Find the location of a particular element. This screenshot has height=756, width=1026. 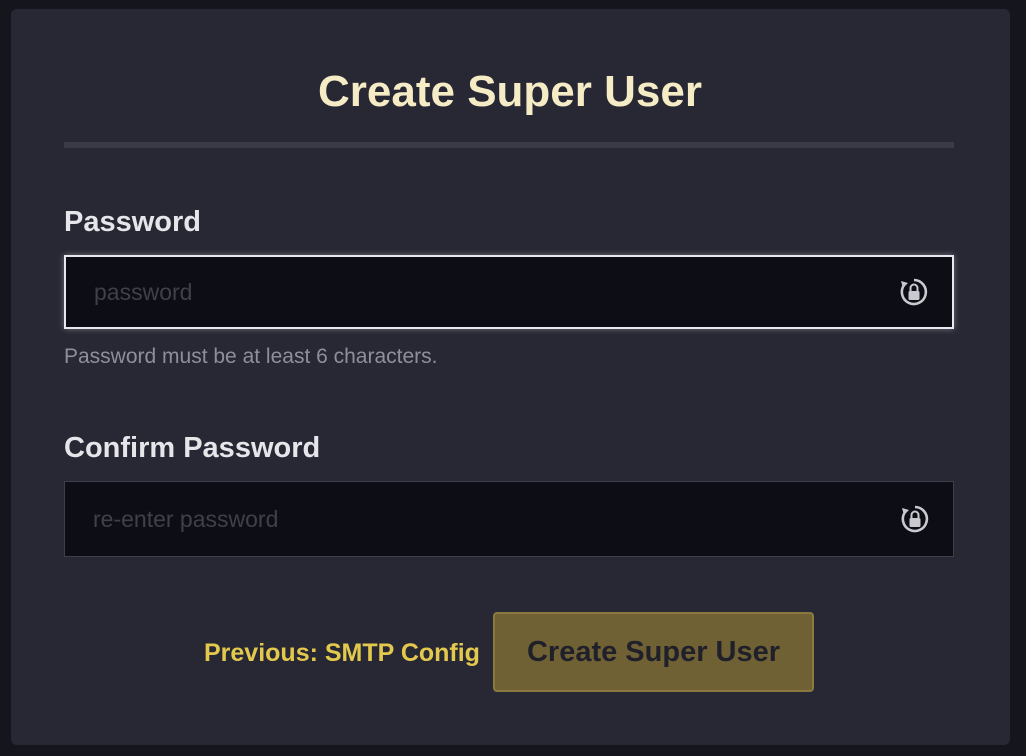

create-super-user-button: Create Super User is located at coordinates (653, 652).